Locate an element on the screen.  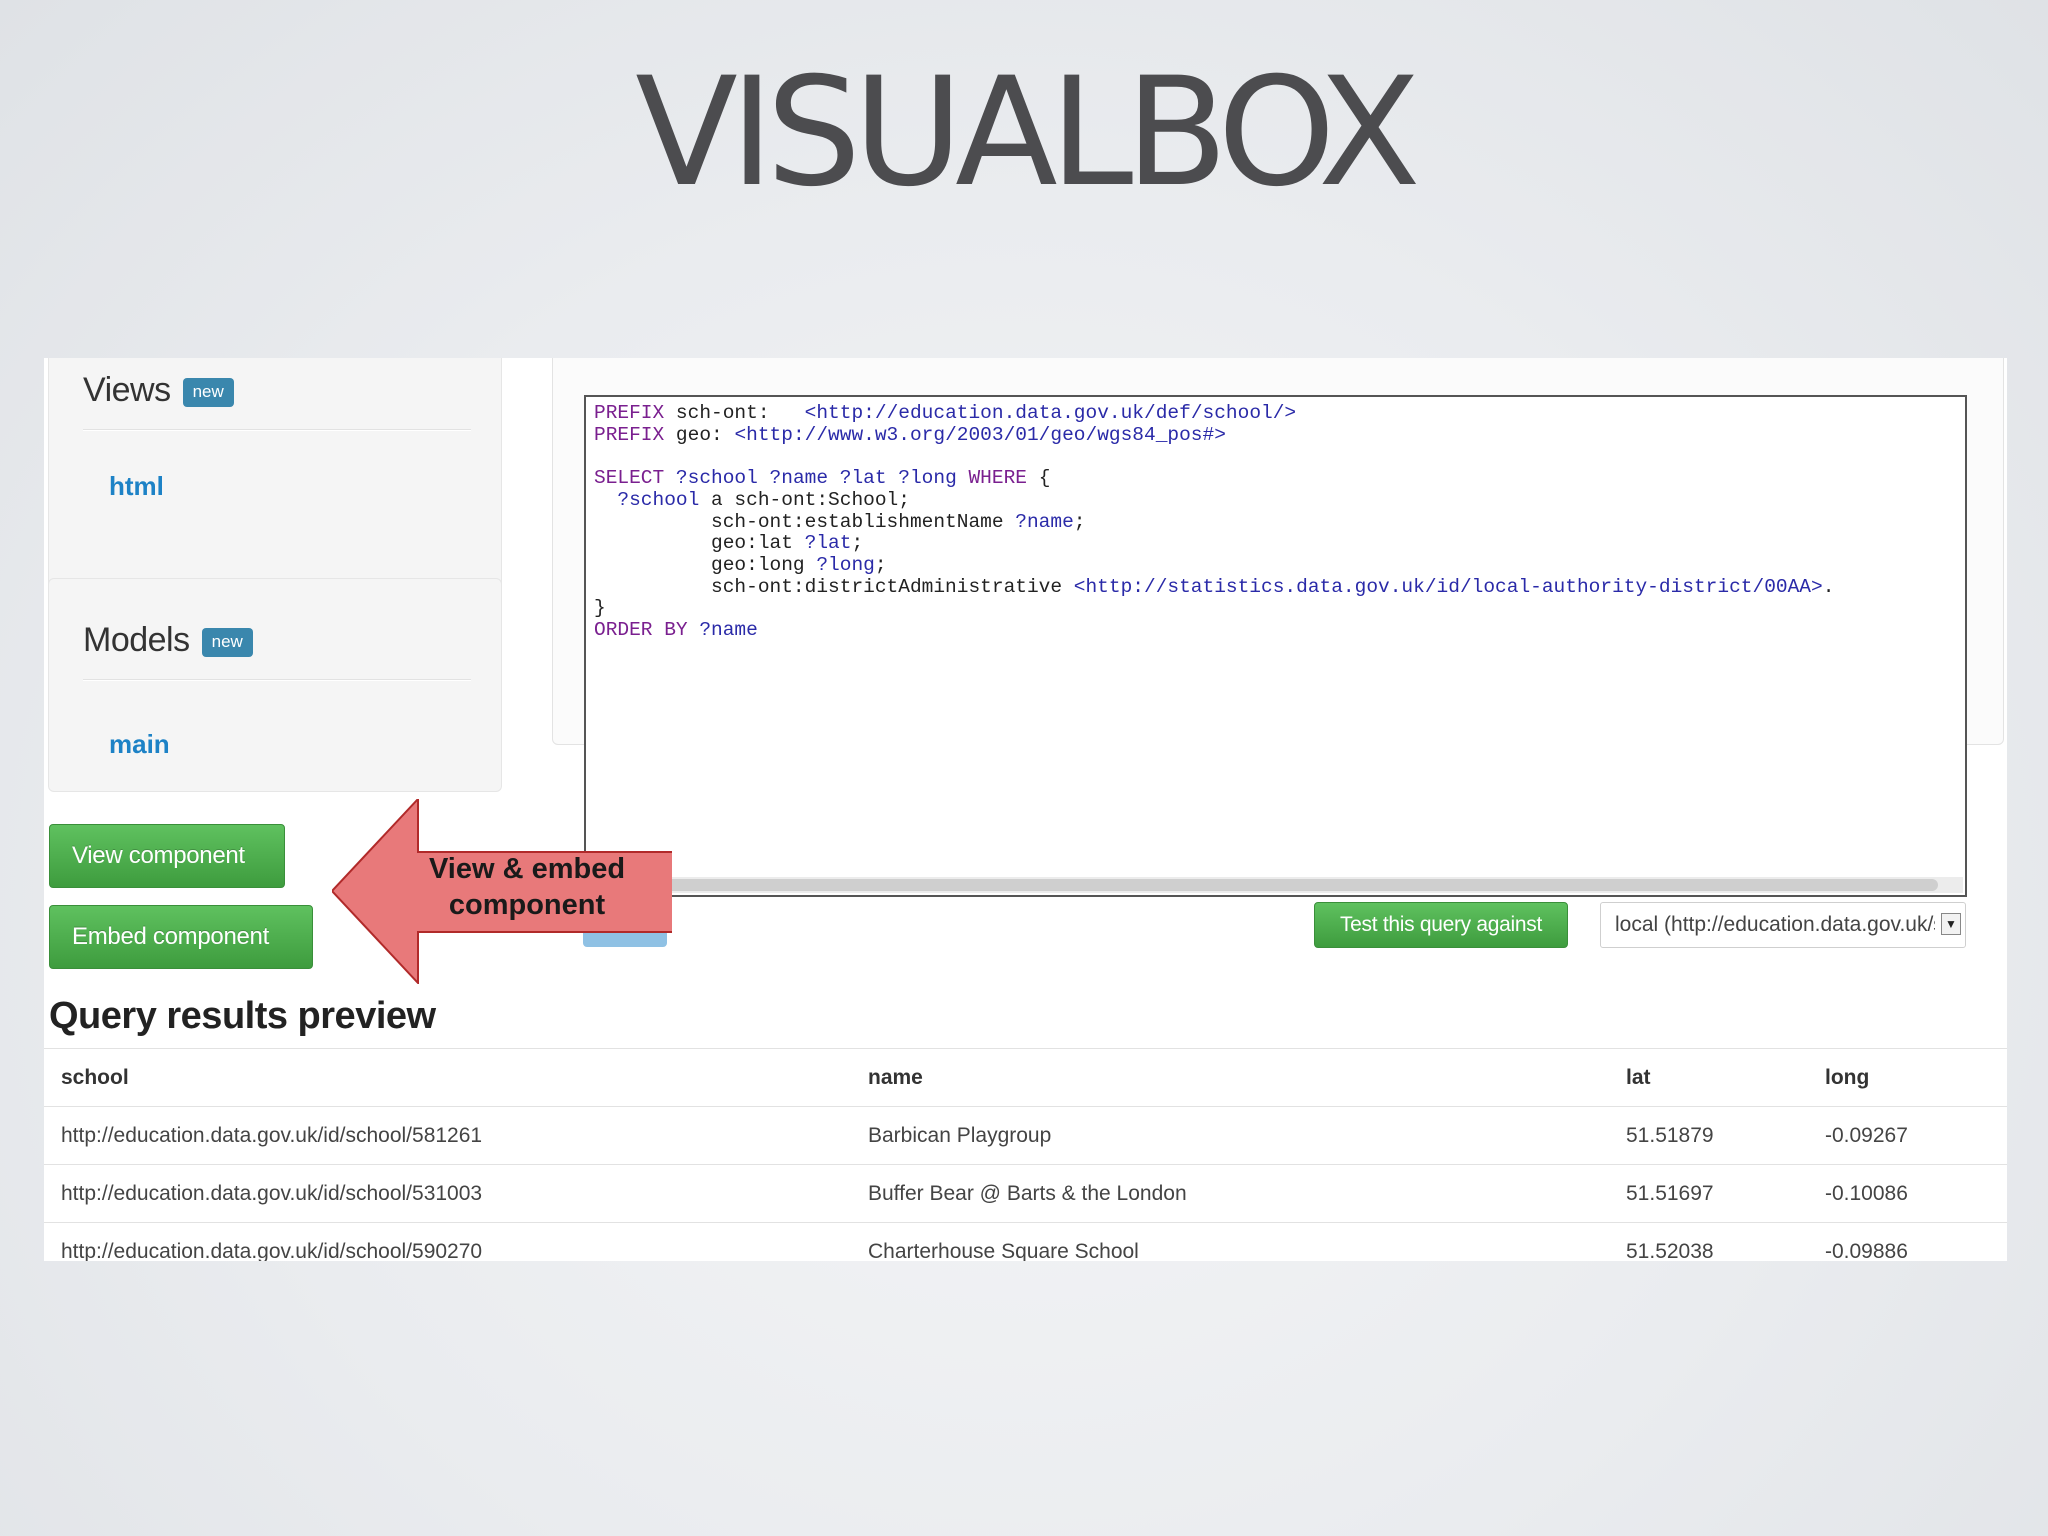
code-token: . is located at coordinates (1828, 586).